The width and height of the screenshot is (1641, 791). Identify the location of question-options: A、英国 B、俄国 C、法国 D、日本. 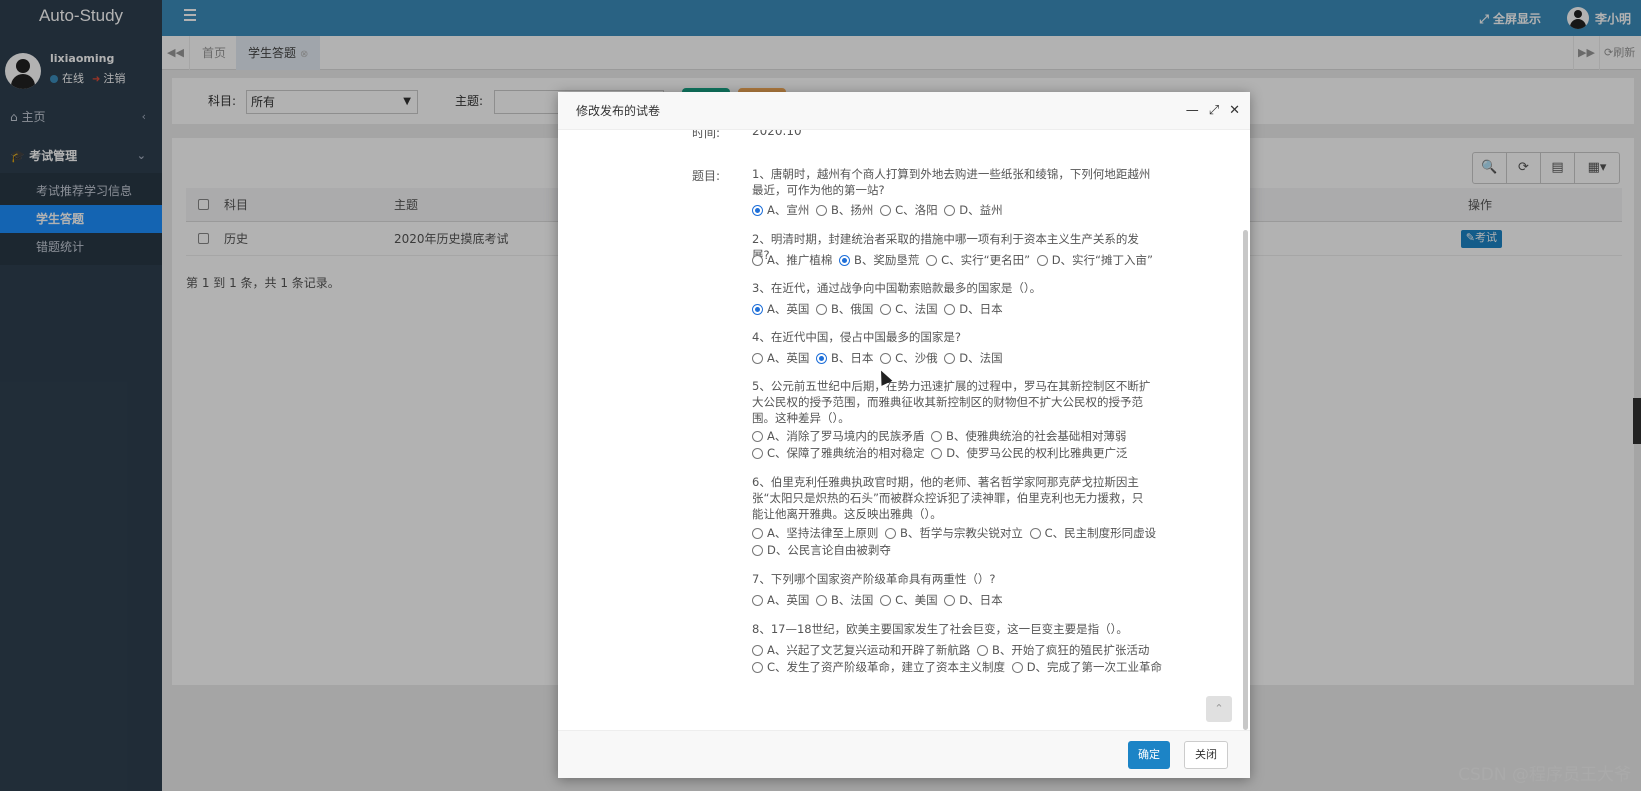
(962, 309).